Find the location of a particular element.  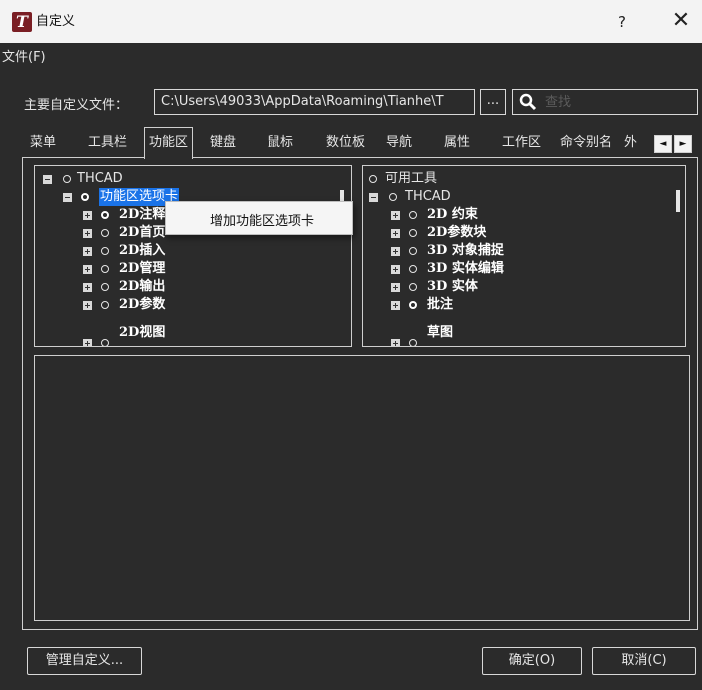

tab-command-alias: 命令别名 is located at coordinates (586, 143).